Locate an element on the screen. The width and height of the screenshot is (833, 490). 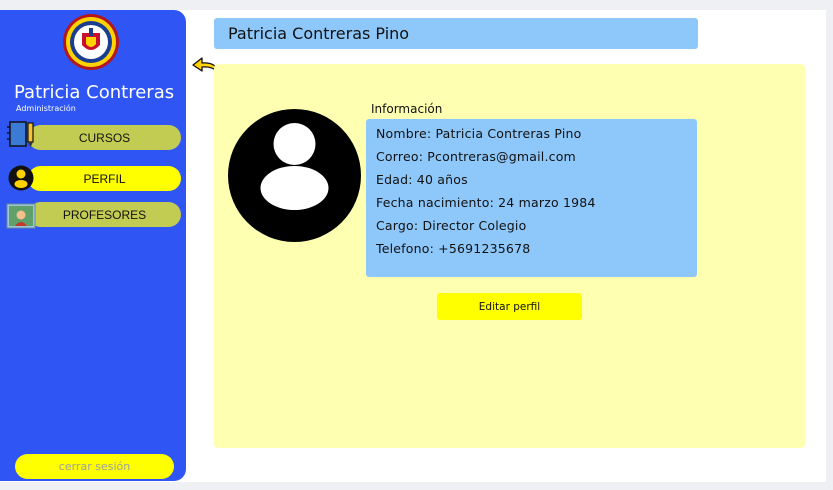
sidebar-item-perfil: PERFIL is located at coordinates (104, 178).